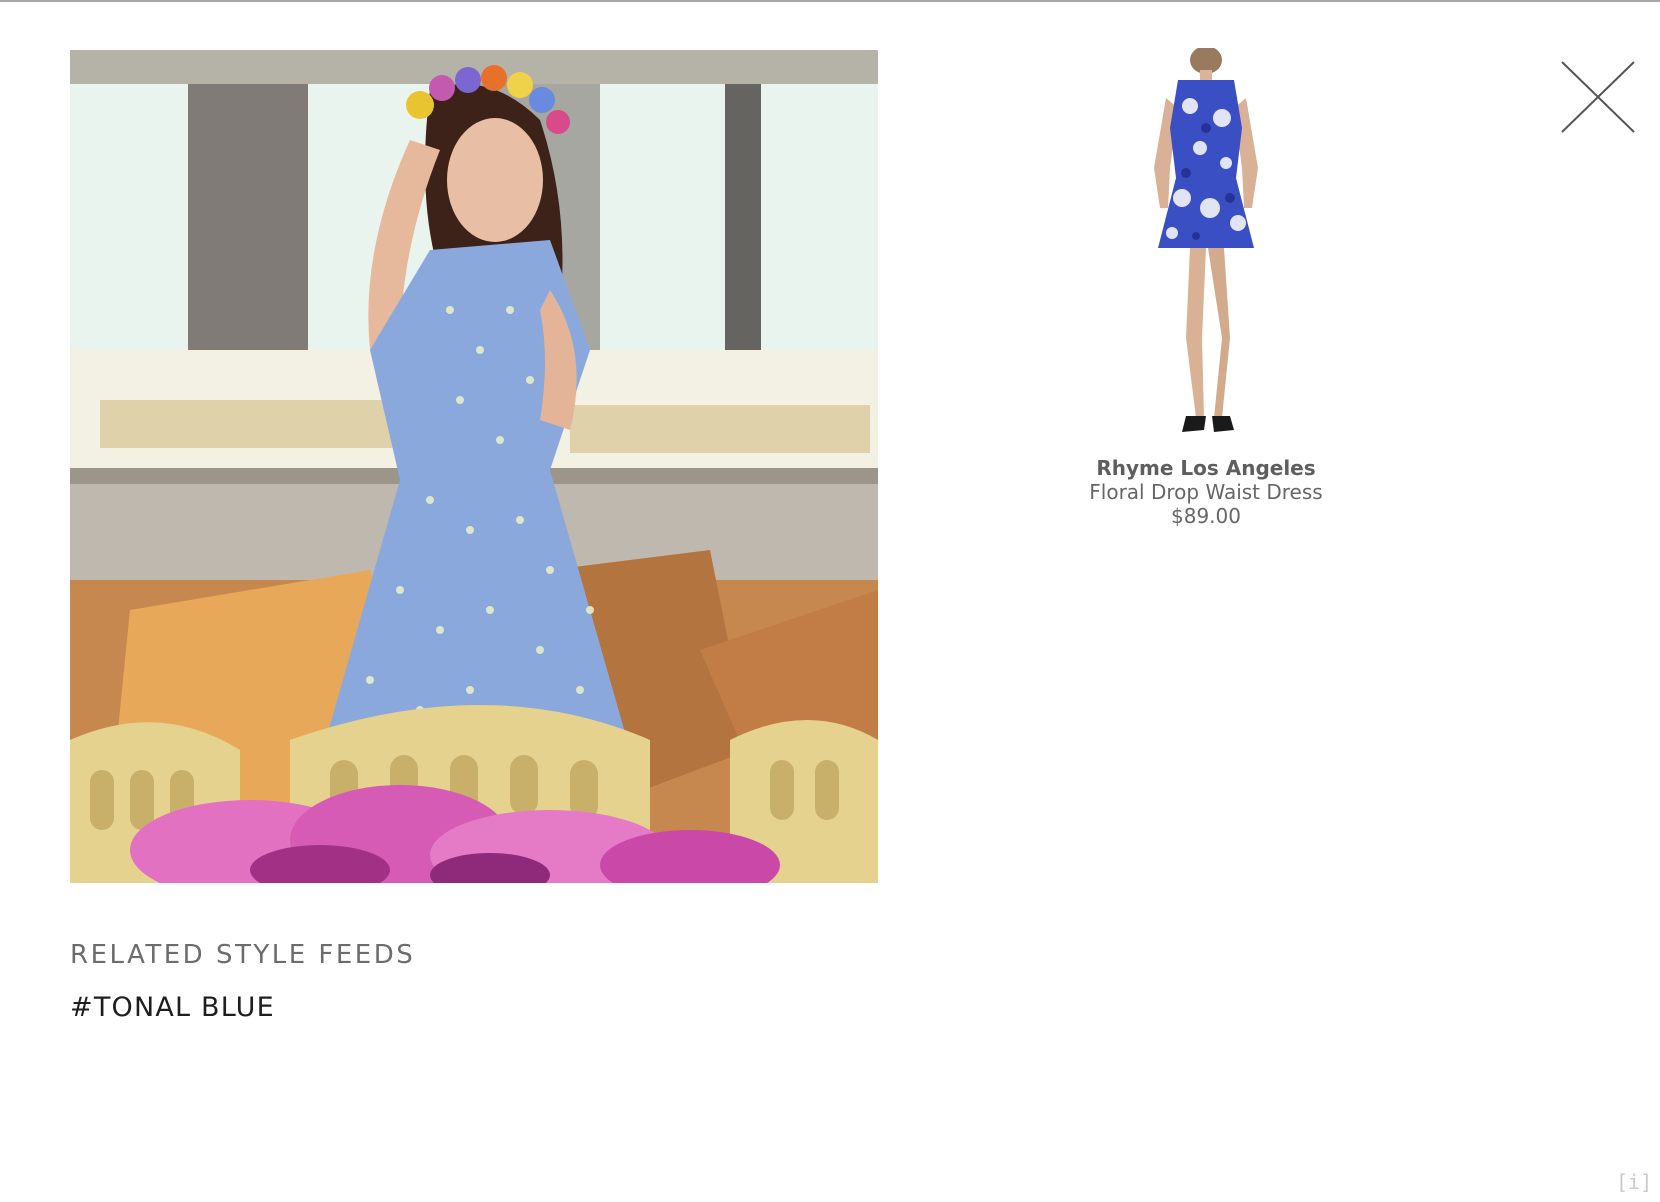 This screenshot has height=1202, width=1660. What do you see at coordinates (1206, 516) in the screenshot?
I see `product-price: $89.00` at bounding box center [1206, 516].